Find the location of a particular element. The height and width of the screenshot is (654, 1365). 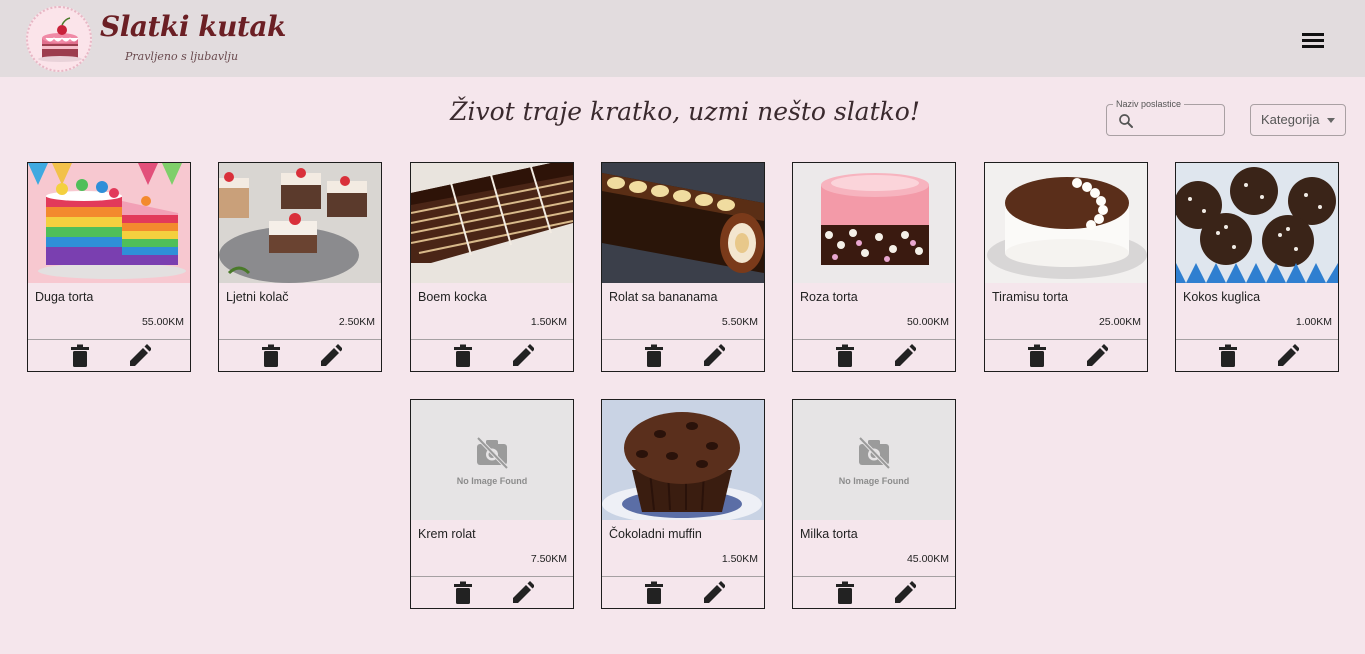

page-headline: Život traje kratko, uzmi nešto slatko! is located at coordinates (685, 111).